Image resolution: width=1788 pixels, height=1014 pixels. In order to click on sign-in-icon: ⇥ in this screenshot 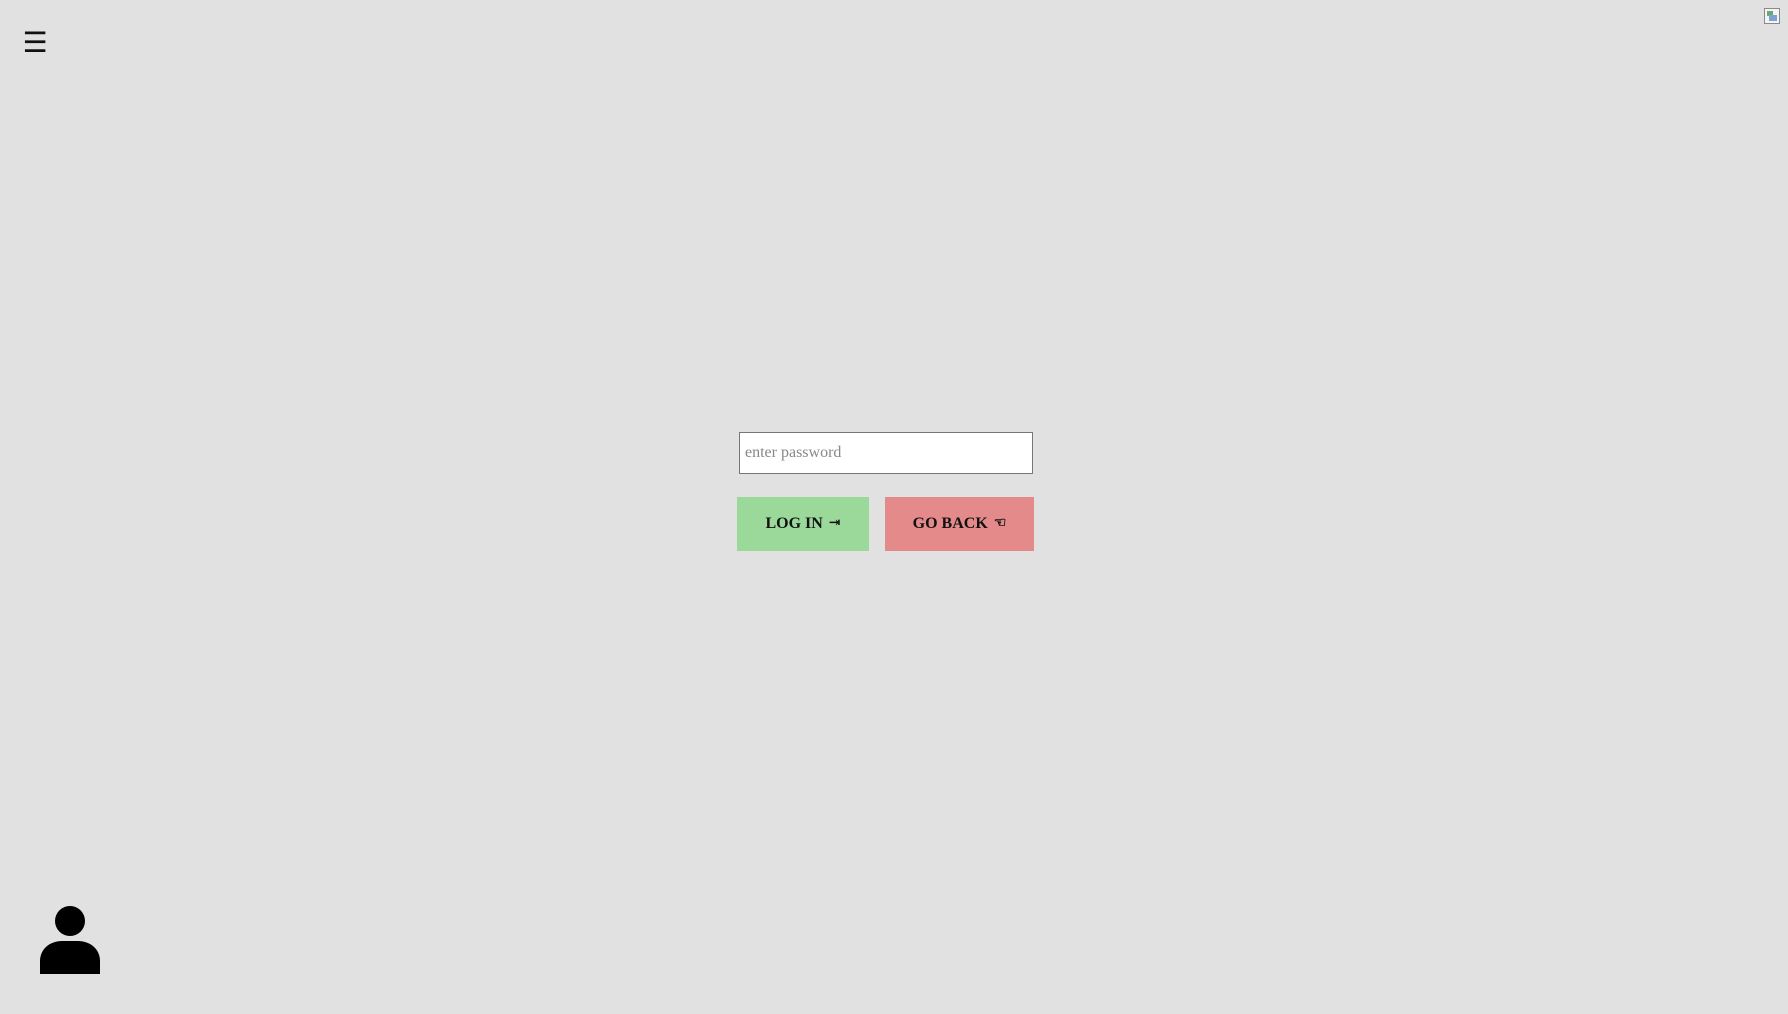, I will do `click(834, 523)`.